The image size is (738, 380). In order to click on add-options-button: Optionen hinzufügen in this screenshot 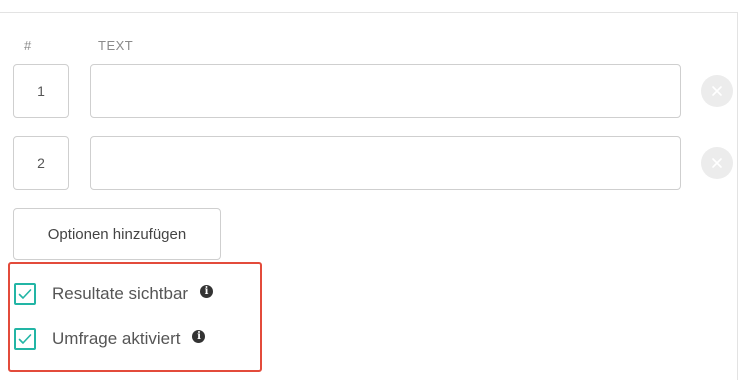, I will do `click(117, 234)`.